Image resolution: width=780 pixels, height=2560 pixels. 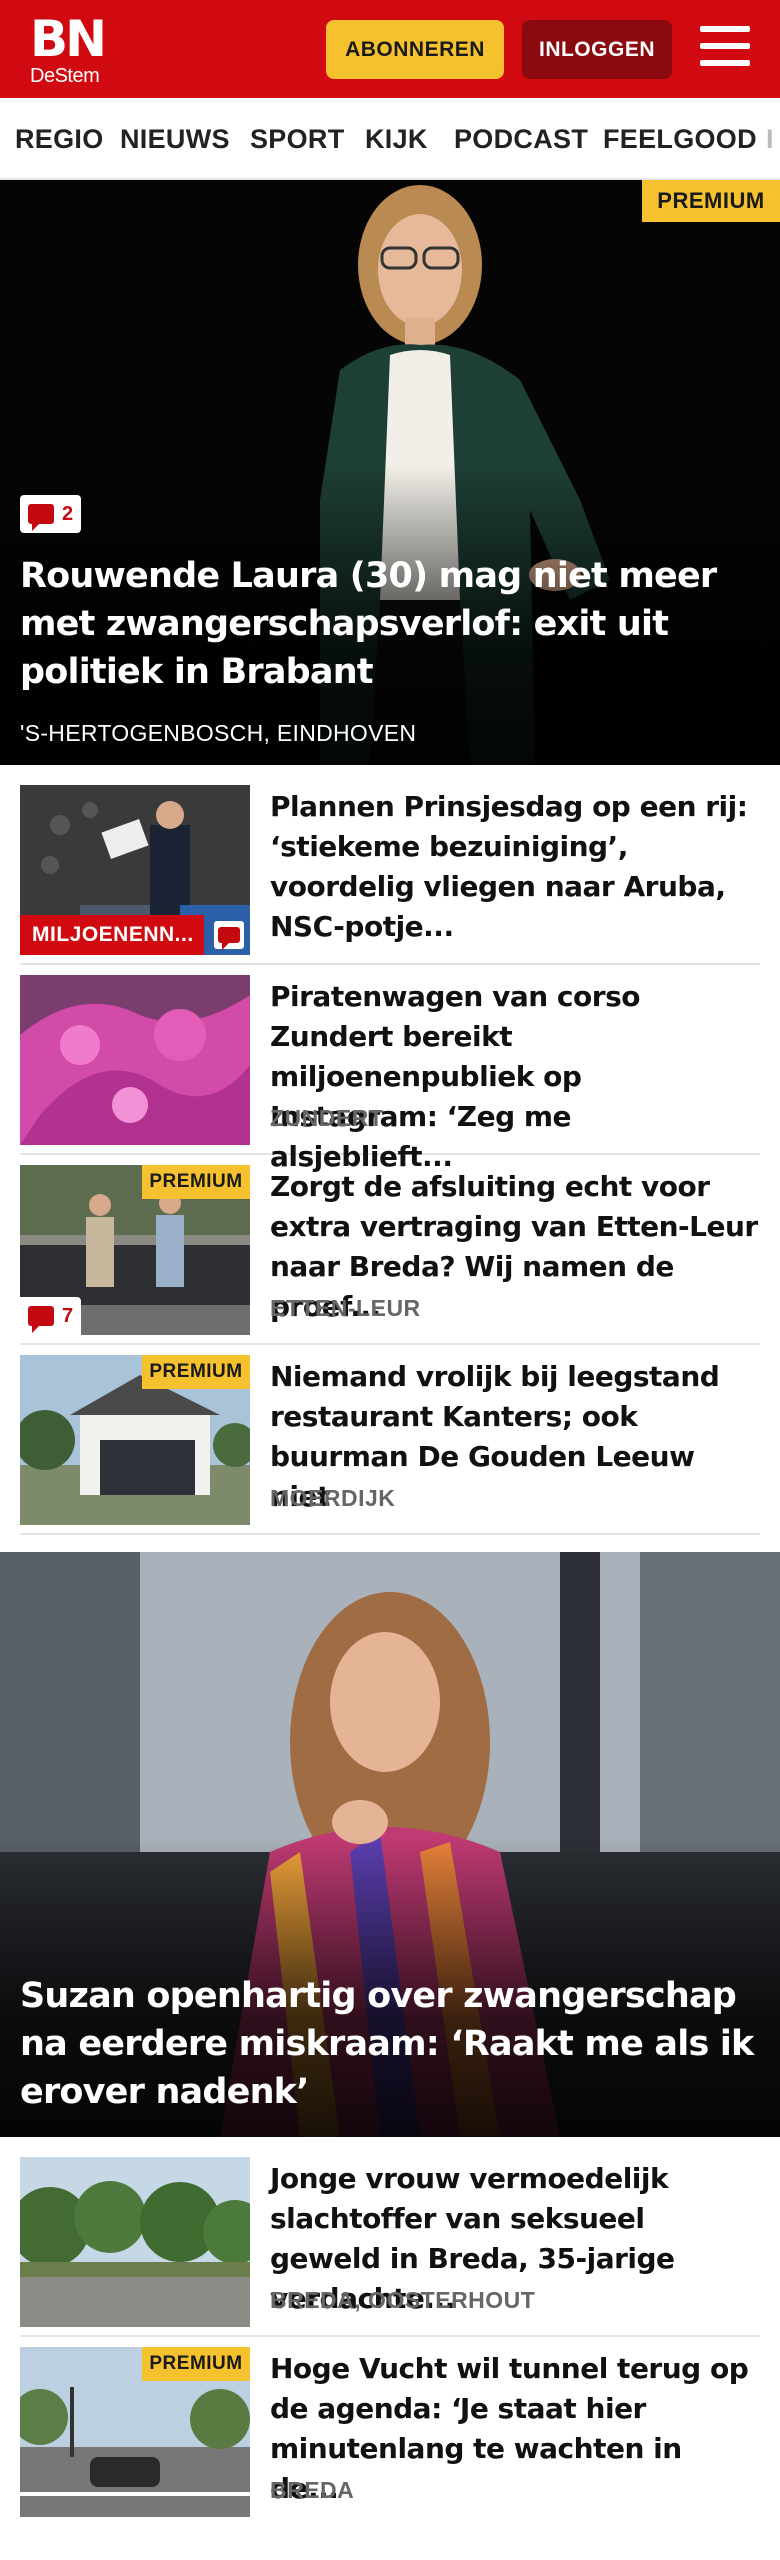 I want to click on article-location: MOERDIJK, so click(x=333, y=1498).